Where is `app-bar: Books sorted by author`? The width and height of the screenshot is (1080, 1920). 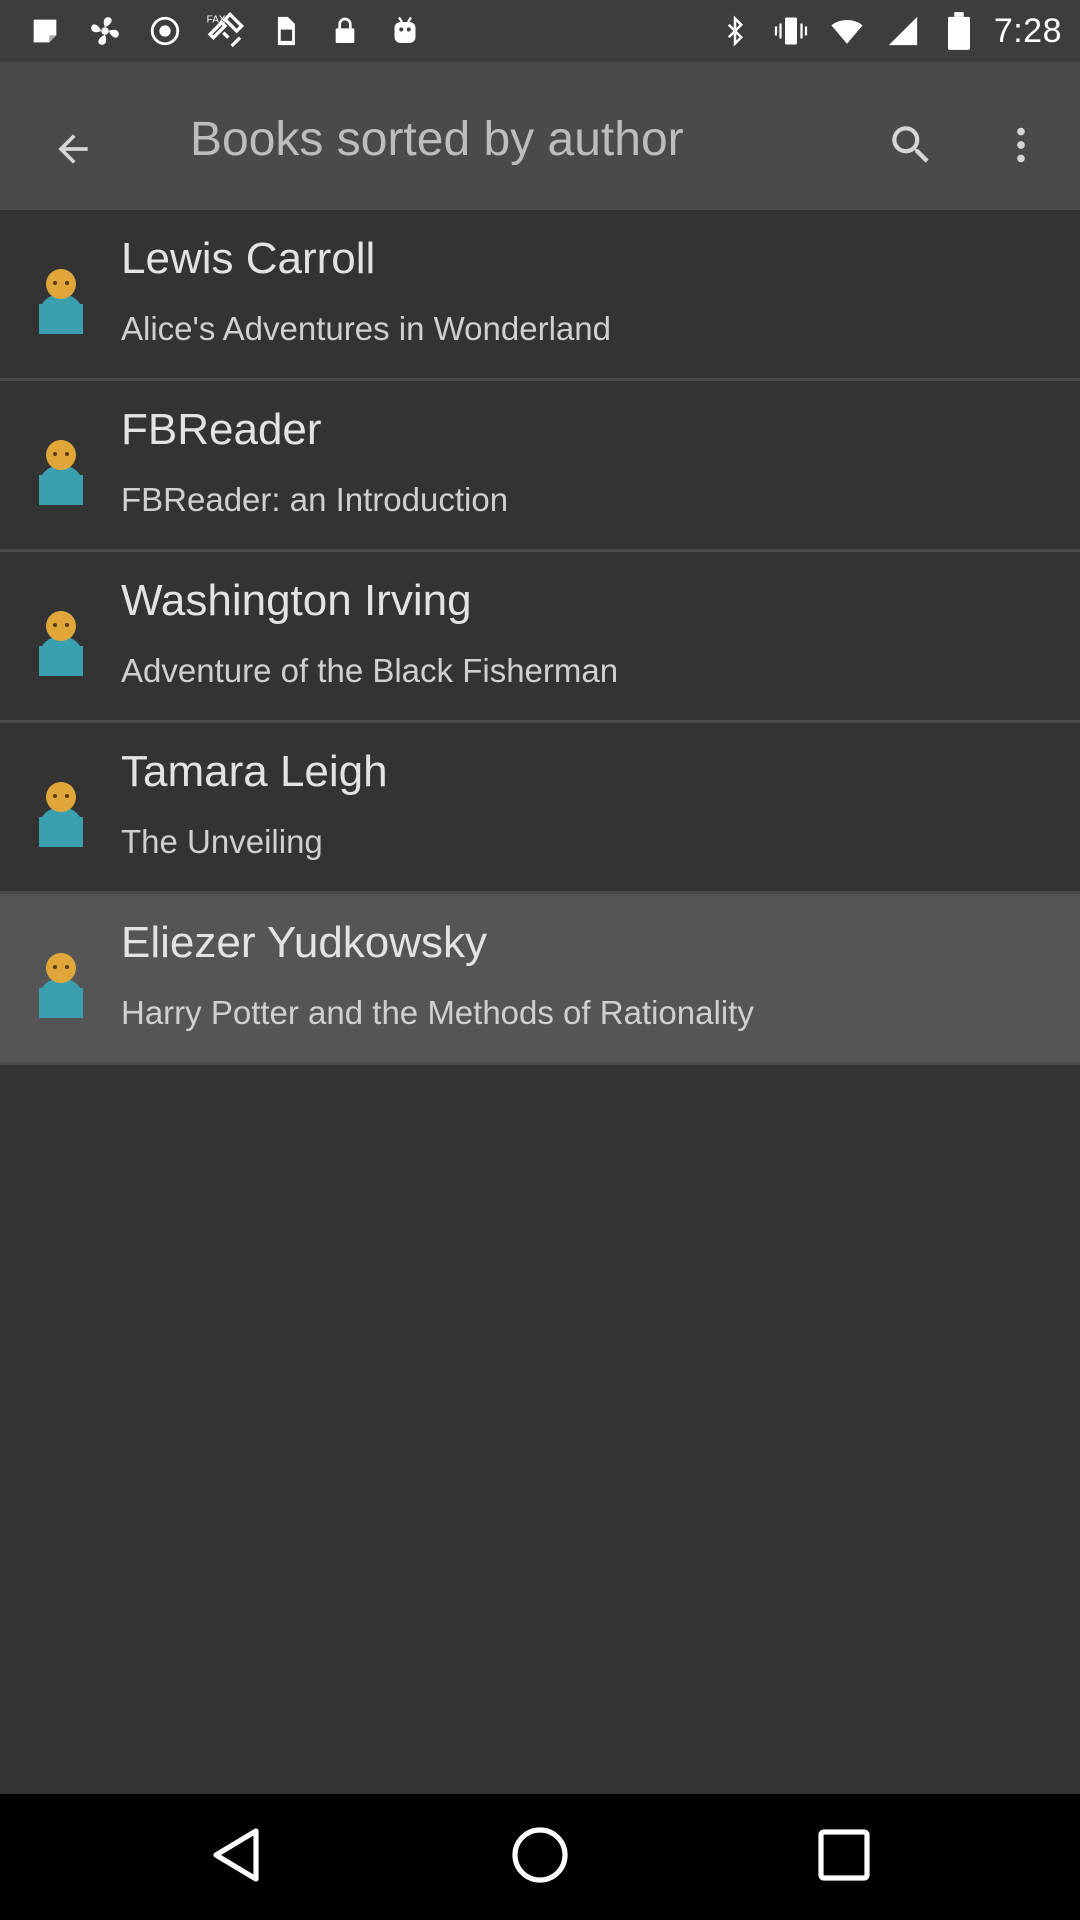
app-bar: Books sorted by author is located at coordinates (540, 136).